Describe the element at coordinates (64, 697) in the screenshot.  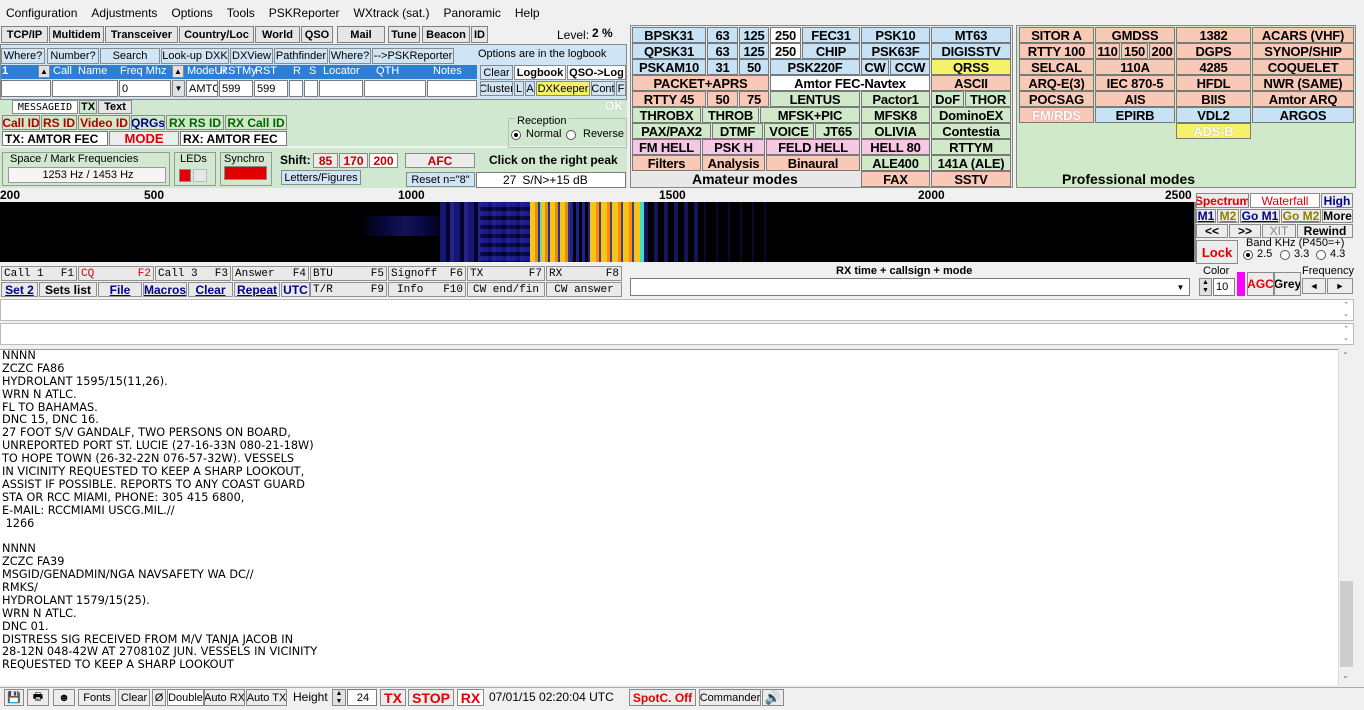
I see `macro-user-icon: ☻` at that location.